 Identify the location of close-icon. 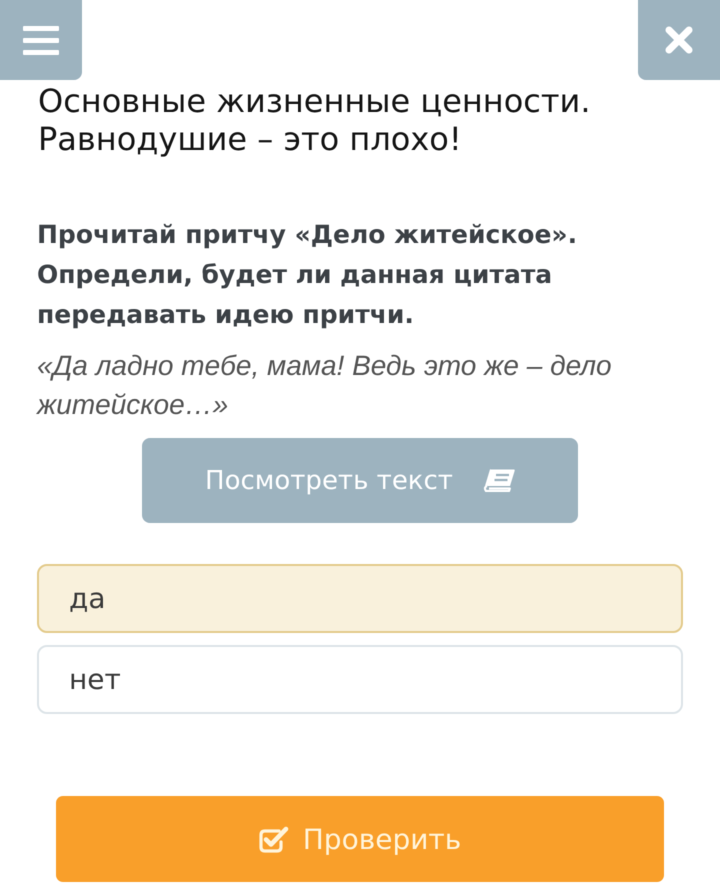
(679, 40).